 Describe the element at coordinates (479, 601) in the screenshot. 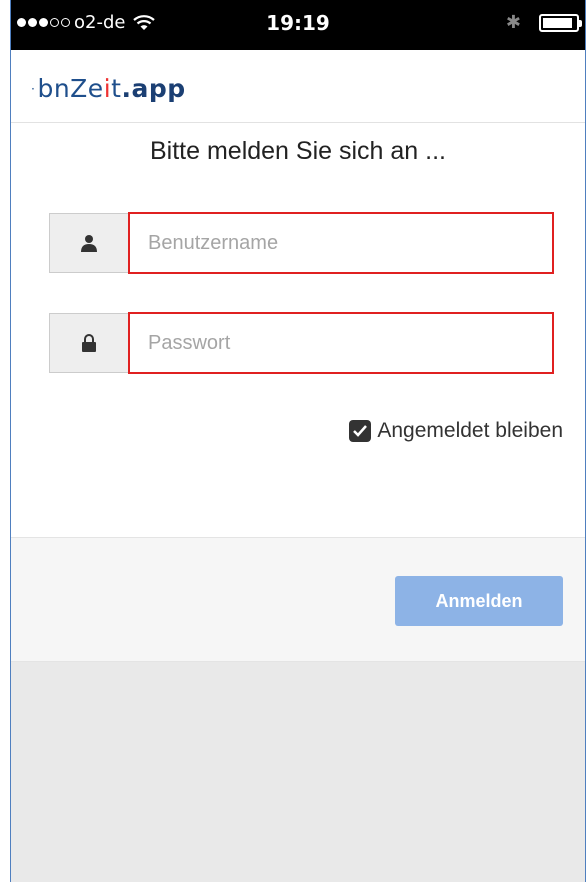

I see `login-button: Anmelden` at that location.